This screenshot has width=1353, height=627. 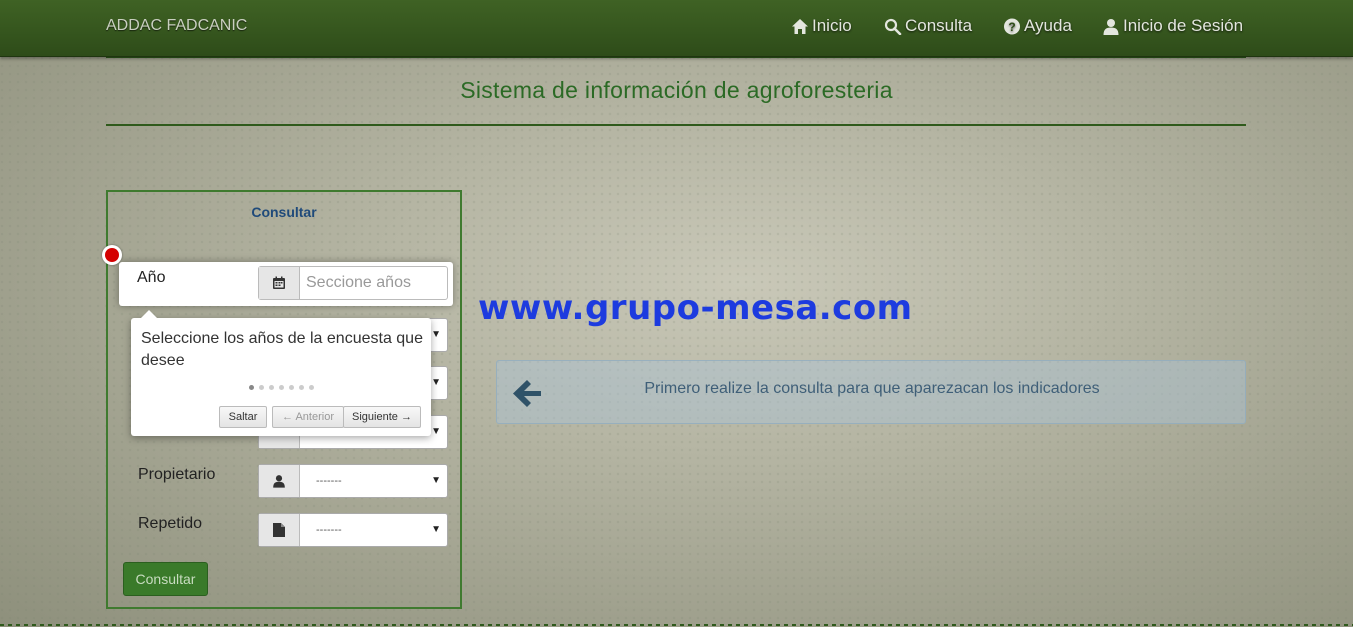 I want to click on propietario-label: Propietario, so click(x=177, y=474).